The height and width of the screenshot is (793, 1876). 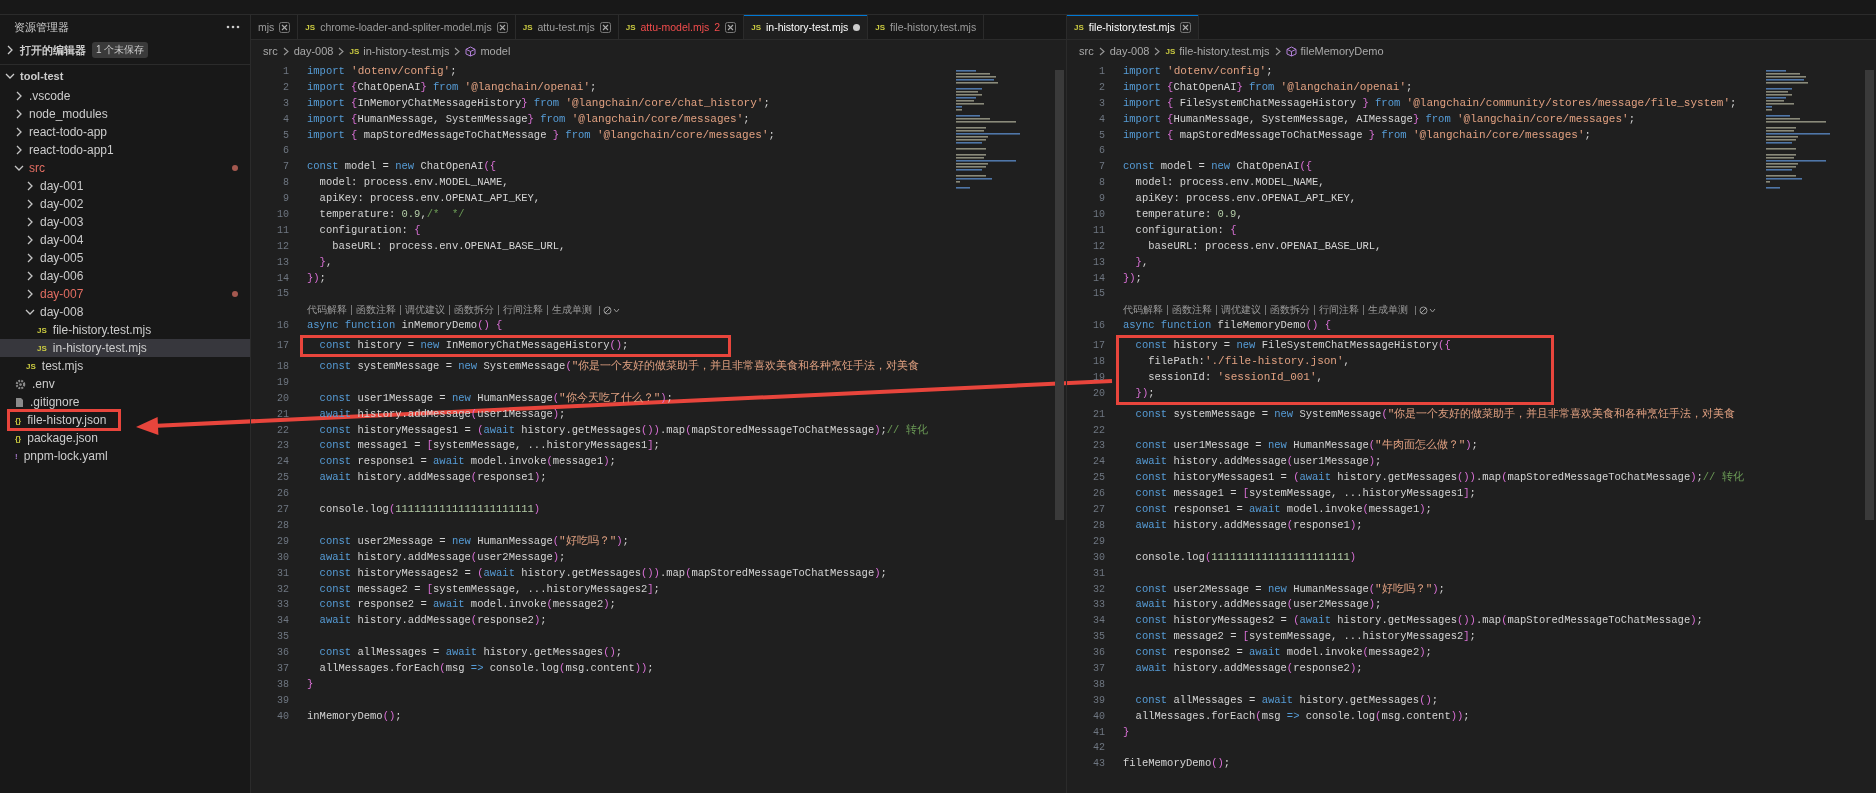 I want to click on tree-item: day-002, so click(x=125, y=204).